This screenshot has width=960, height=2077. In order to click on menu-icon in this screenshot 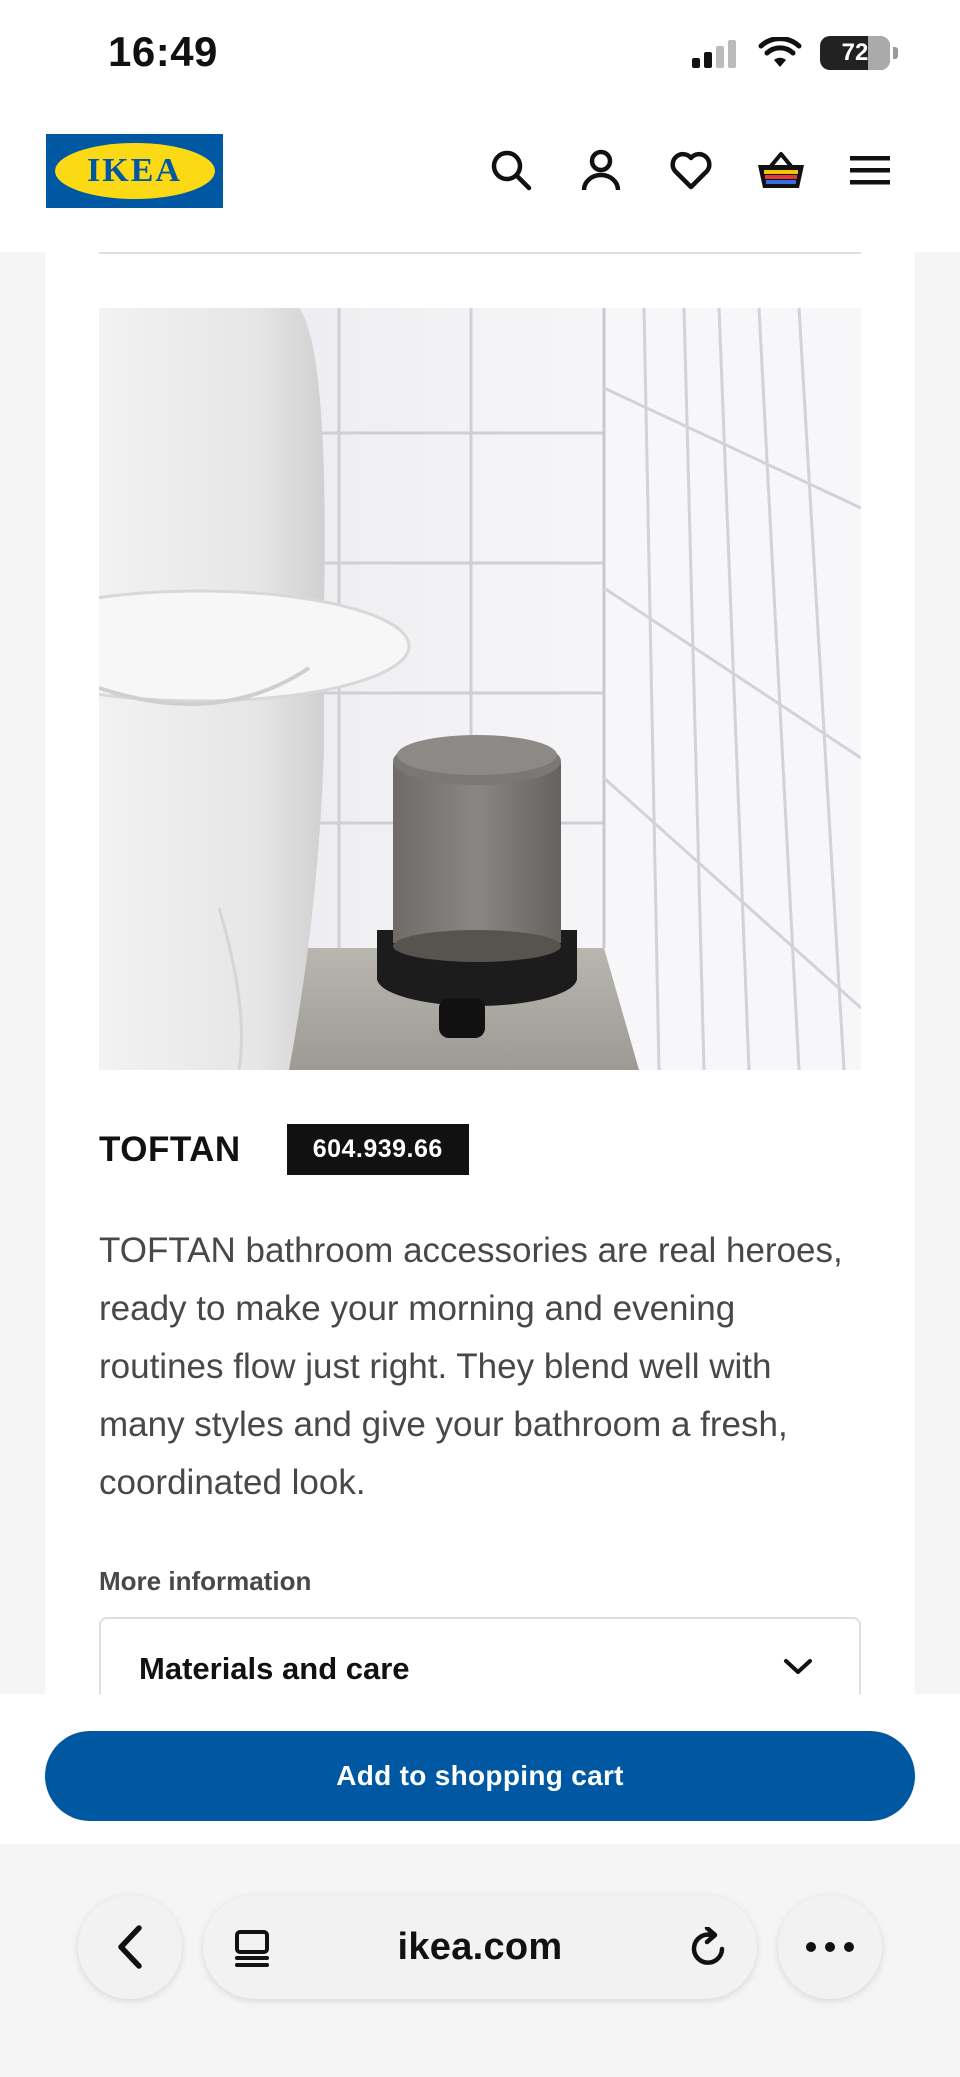, I will do `click(870, 170)`.